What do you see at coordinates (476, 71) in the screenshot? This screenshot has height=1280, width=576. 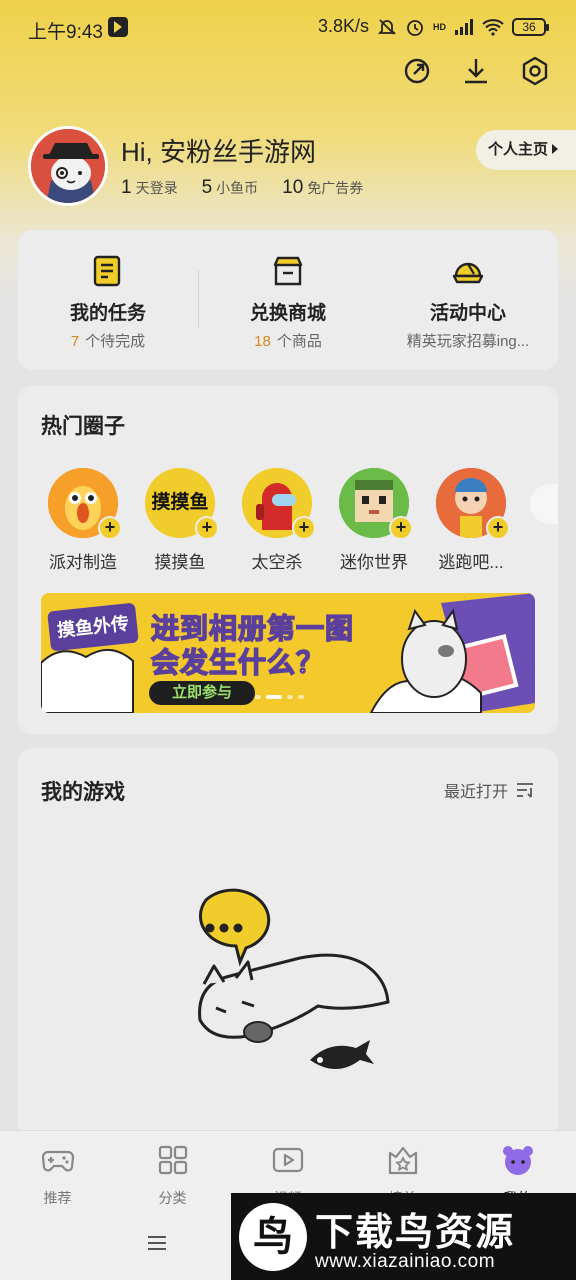 I see `download-icon` at bounding box center [476, 71].